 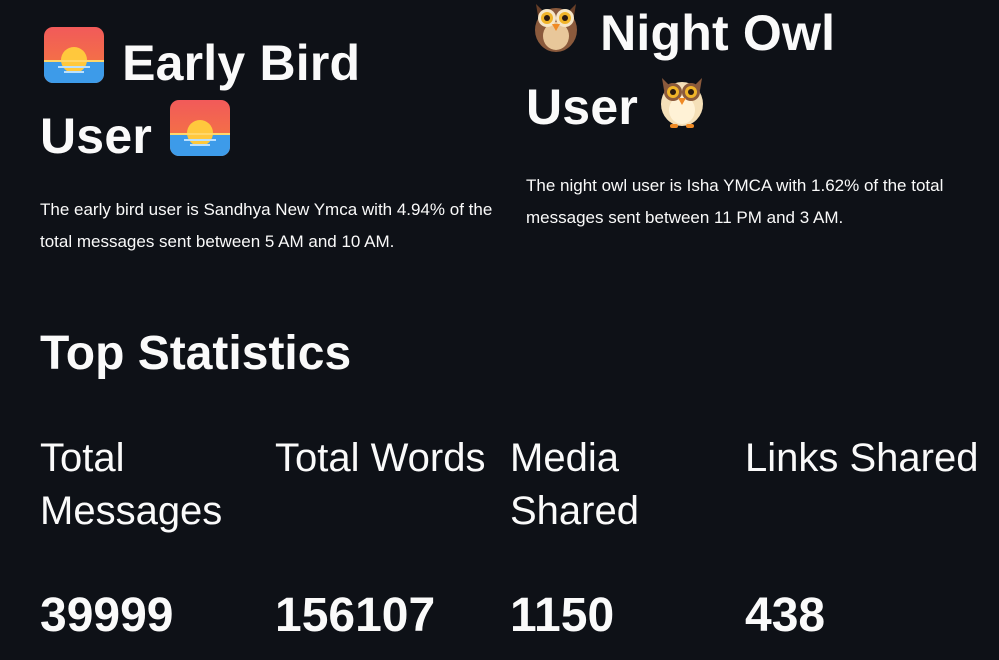 What do you see at coordinates (107, 615) in the screenshot?
I see `metric-value: 39999` at bounding box center [107, 615].